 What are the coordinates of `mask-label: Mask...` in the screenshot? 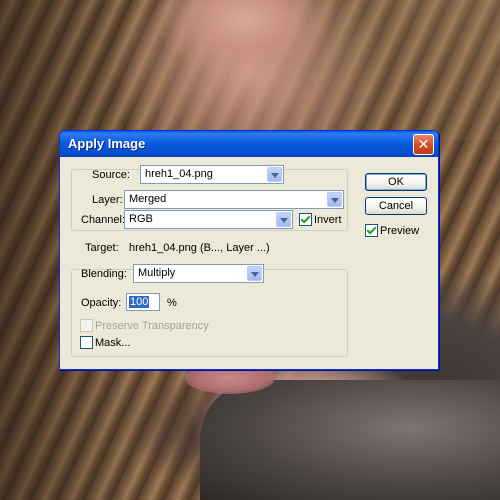 It's located at (112, 343).